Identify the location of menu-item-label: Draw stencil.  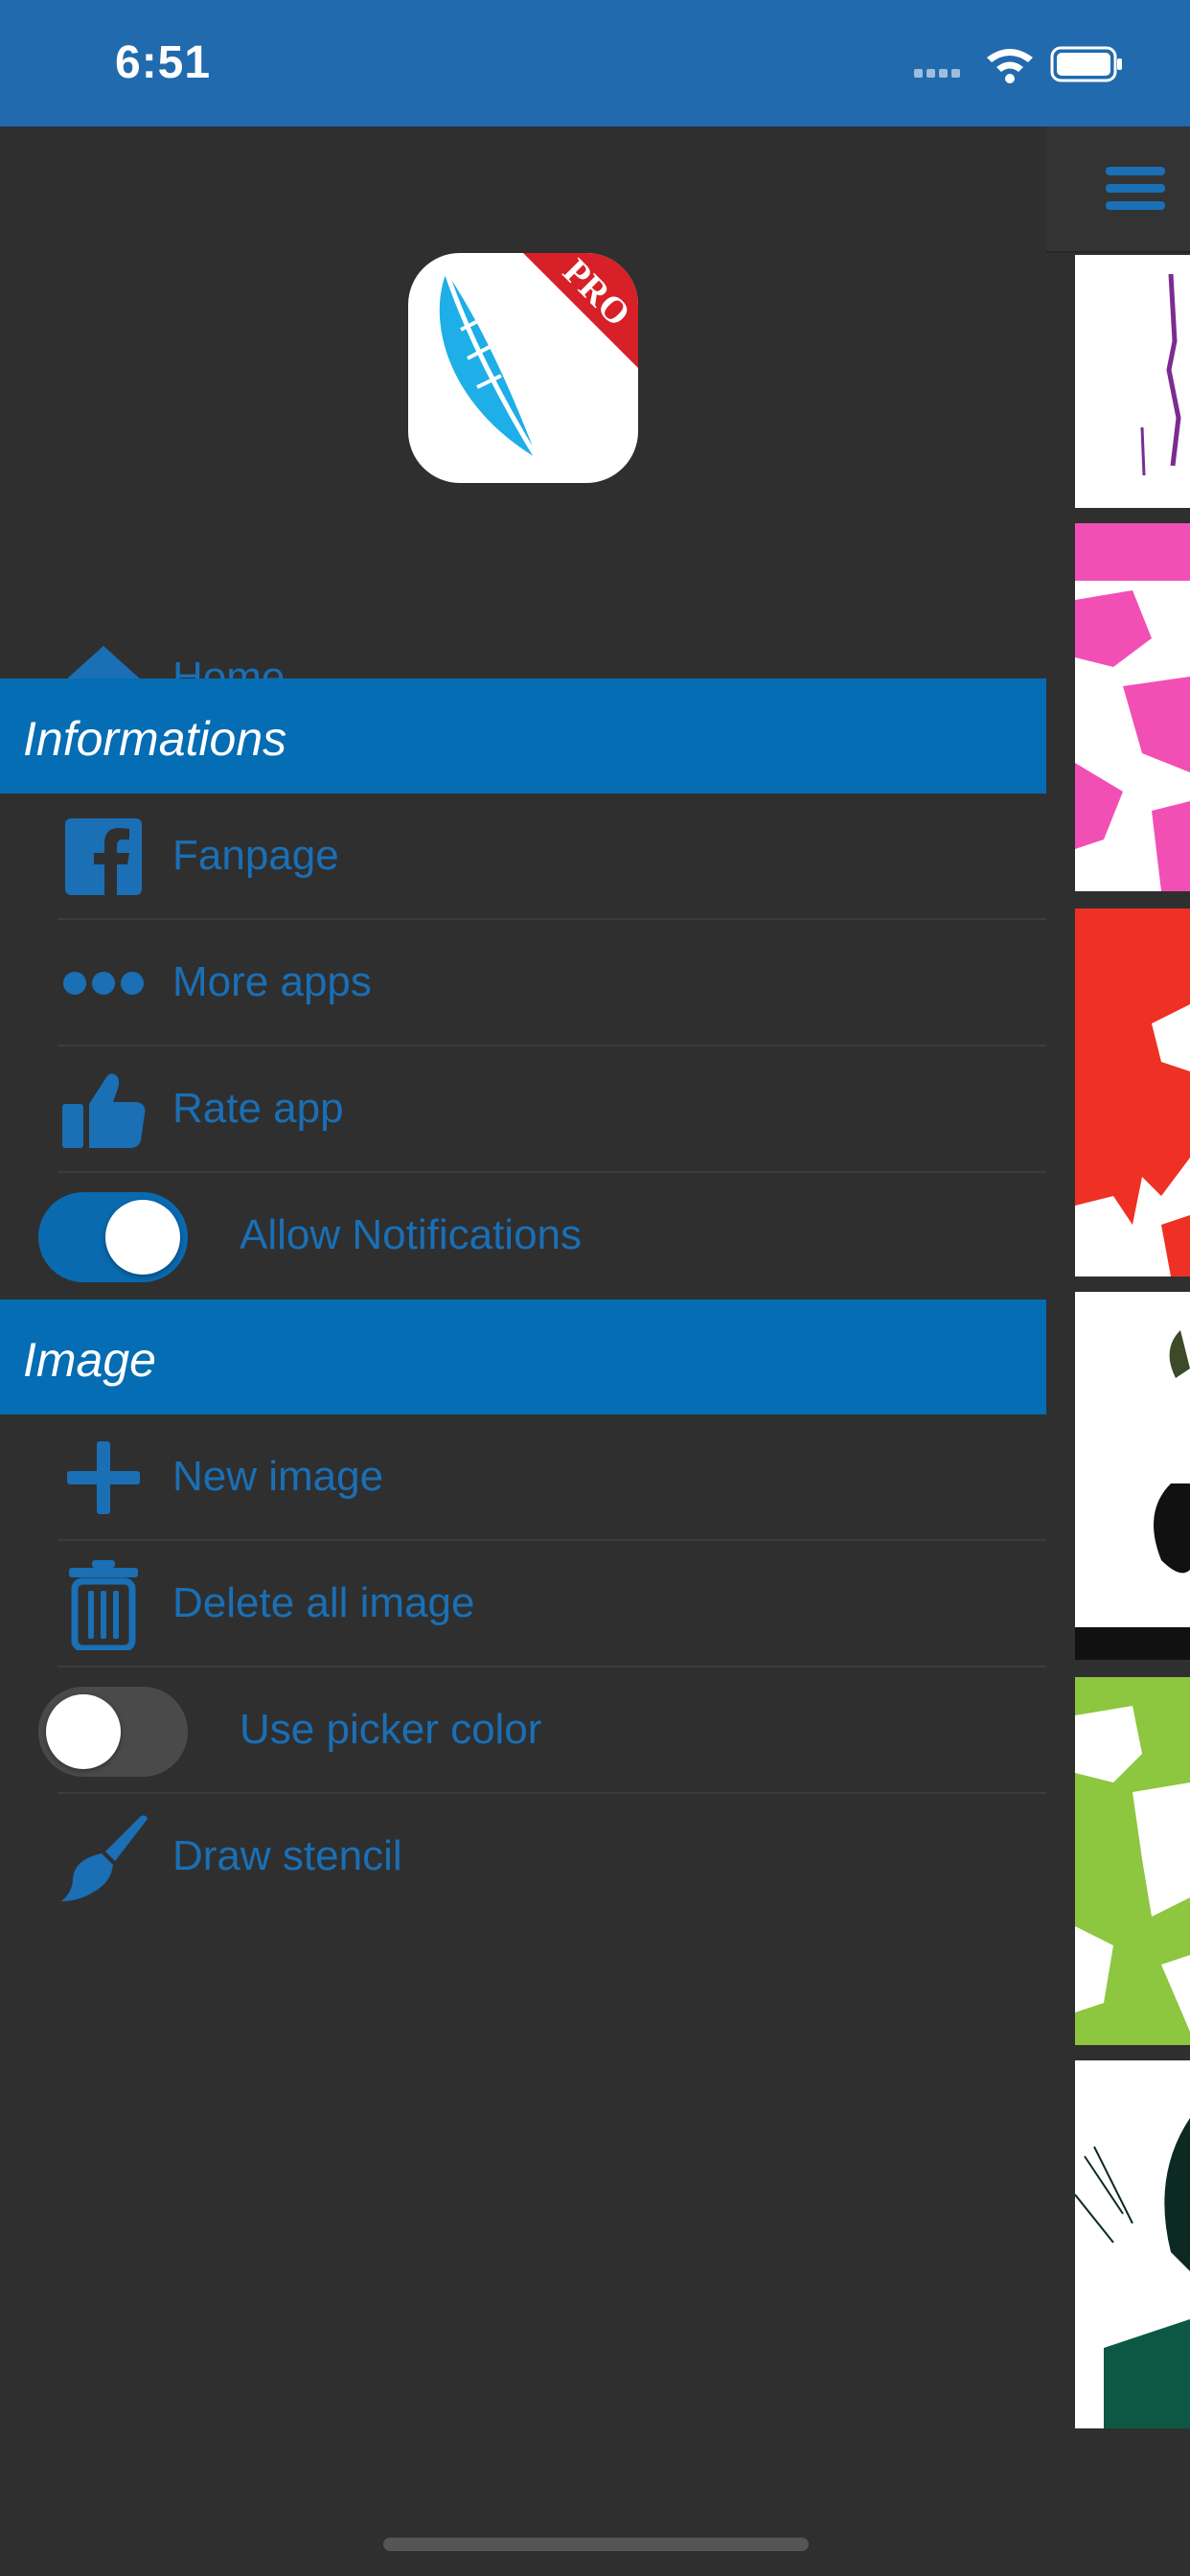
(287, 1855).